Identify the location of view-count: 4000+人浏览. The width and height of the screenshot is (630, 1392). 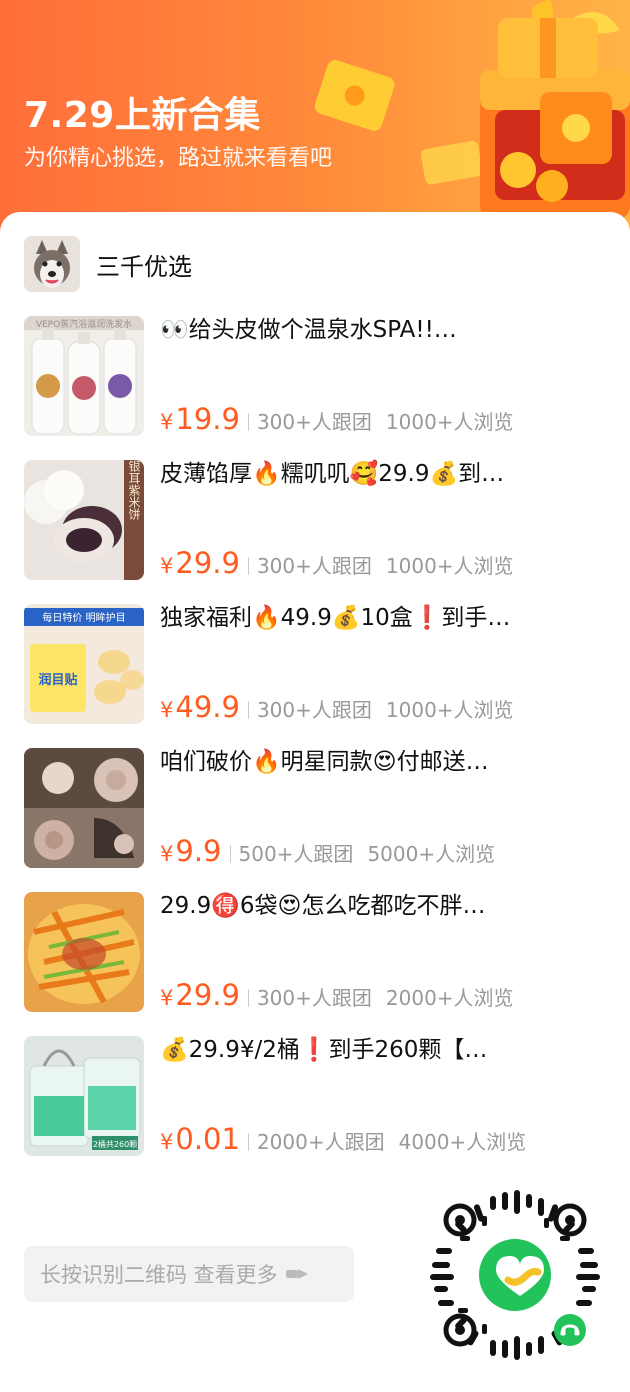
(462, 1142).